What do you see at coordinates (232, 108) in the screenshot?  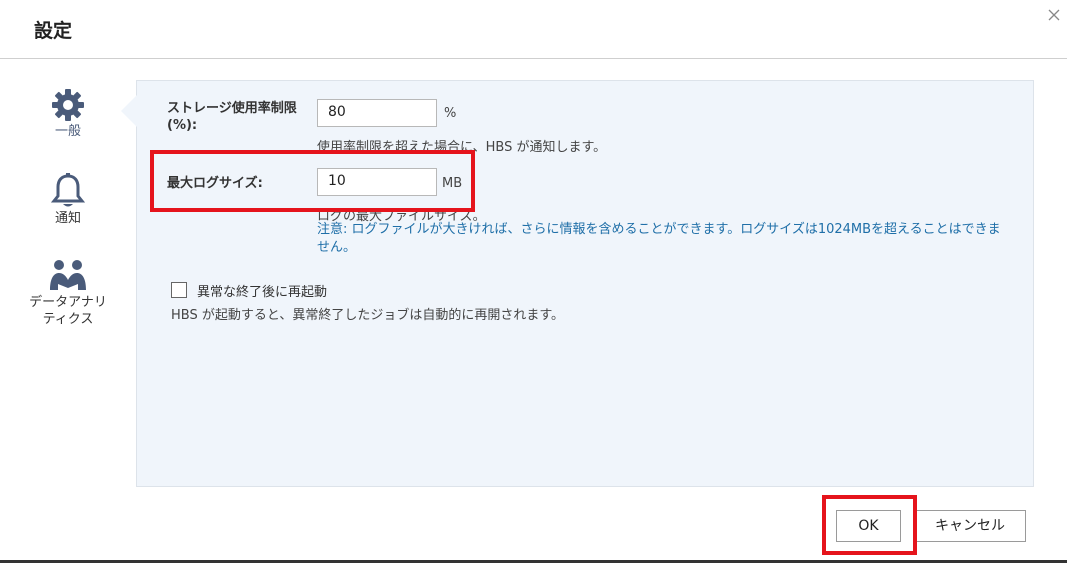 I see `storage-limit-label-line1: ストレージ使用率制限` at bounding box center [232, 108].